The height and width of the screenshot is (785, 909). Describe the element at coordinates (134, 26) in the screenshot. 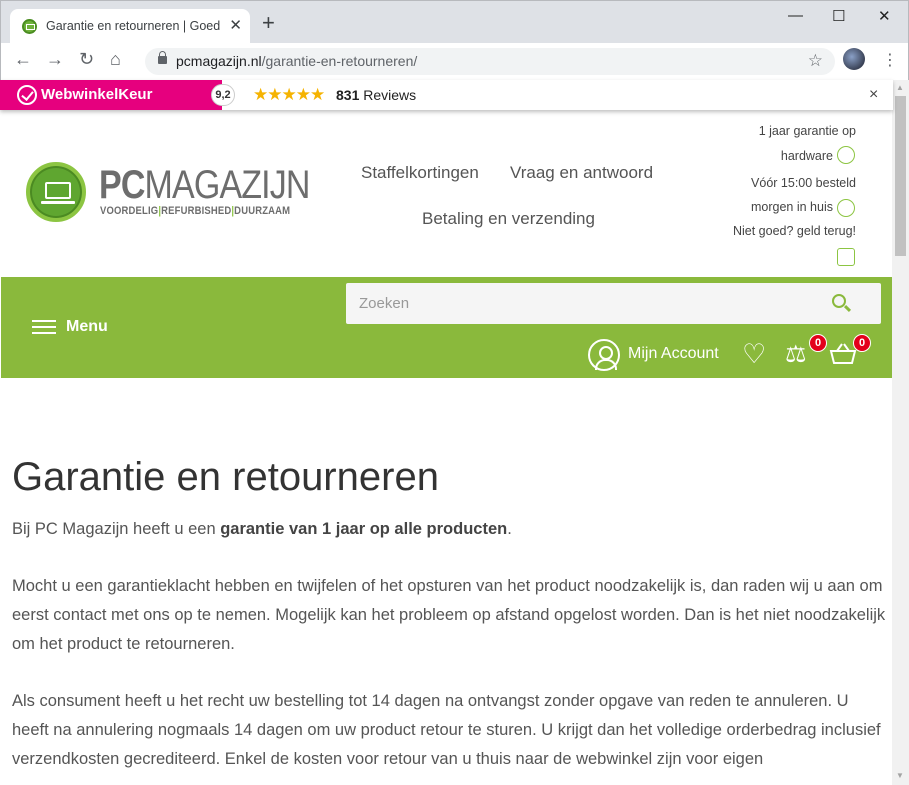

I see `tab-title: Garantie en retourneren | Goed g` at that location.